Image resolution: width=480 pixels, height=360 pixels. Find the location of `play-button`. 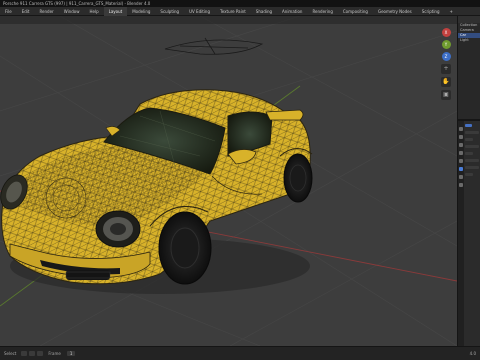

play-button is located at coordinates (32, 353).